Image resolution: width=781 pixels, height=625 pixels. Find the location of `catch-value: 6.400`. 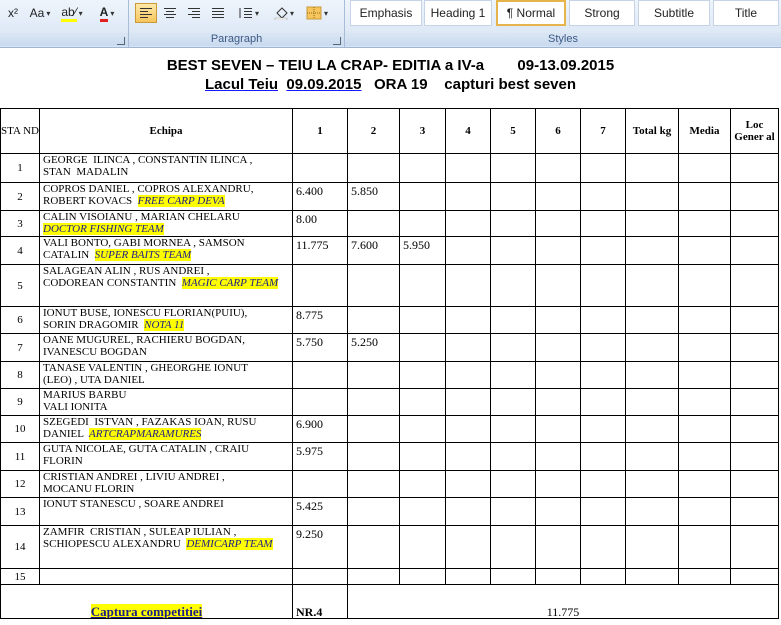

catch-value: 6.400 is located at coordinates (309, 191).